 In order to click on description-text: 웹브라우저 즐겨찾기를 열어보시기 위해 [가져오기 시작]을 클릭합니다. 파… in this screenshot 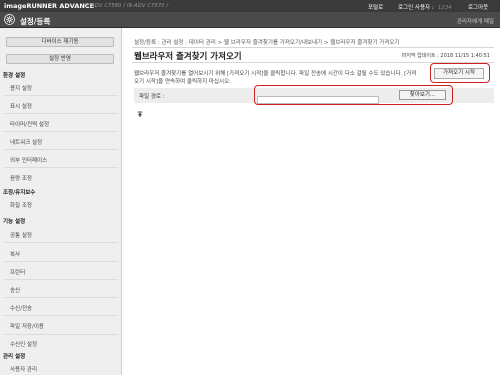, I will do `click(275, 78)`.